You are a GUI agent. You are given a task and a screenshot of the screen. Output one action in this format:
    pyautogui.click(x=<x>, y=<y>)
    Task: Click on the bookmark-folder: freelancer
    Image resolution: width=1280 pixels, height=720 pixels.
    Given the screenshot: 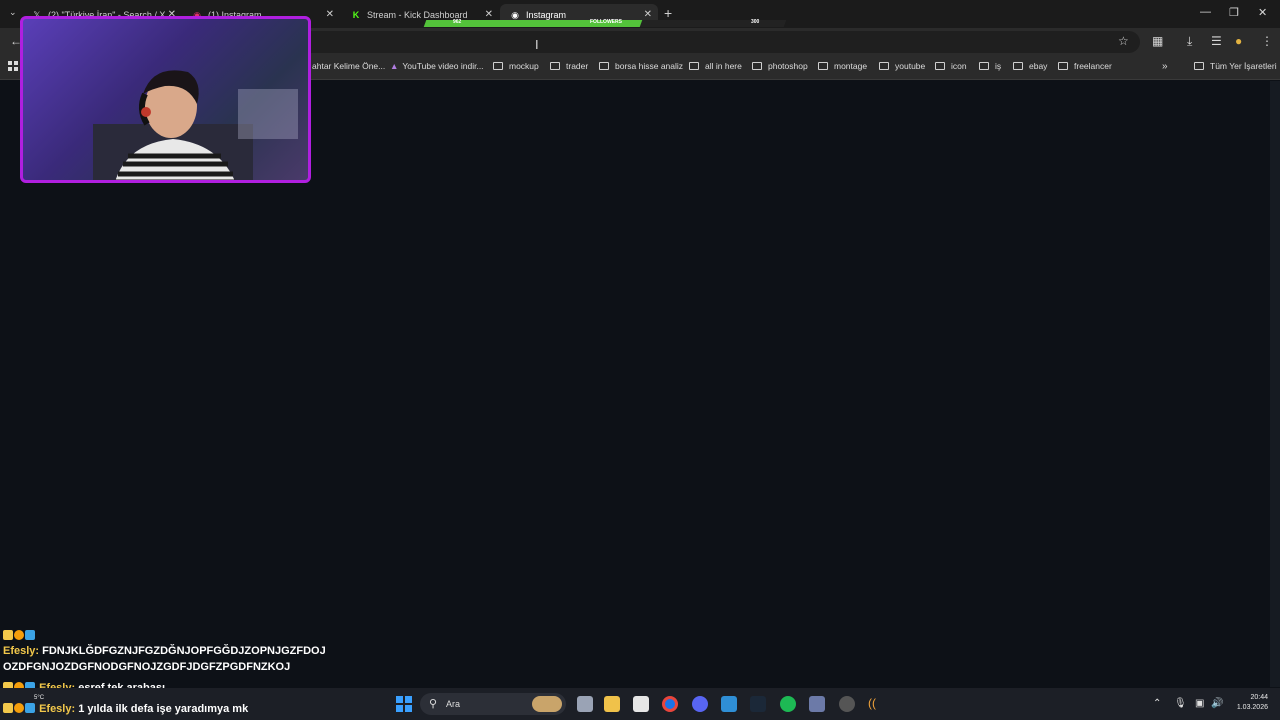 What is the action you would take?
    pyautogui.click(x=1085, y=66)
    